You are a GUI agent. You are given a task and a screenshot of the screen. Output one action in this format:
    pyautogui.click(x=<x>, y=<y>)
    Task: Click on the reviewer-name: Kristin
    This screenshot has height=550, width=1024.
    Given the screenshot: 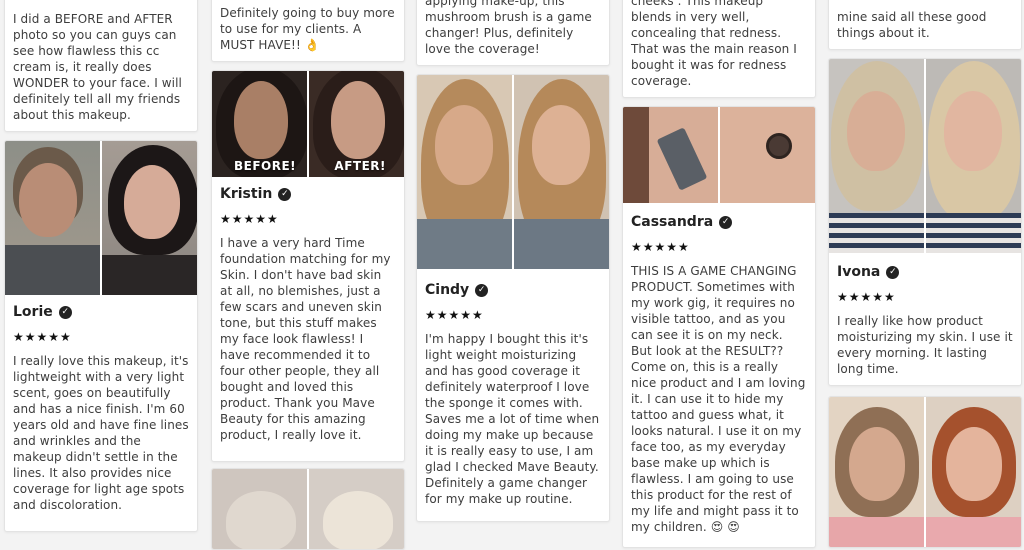 What is the action you would take?
    pyautogui.click(x=246, y=194)
    